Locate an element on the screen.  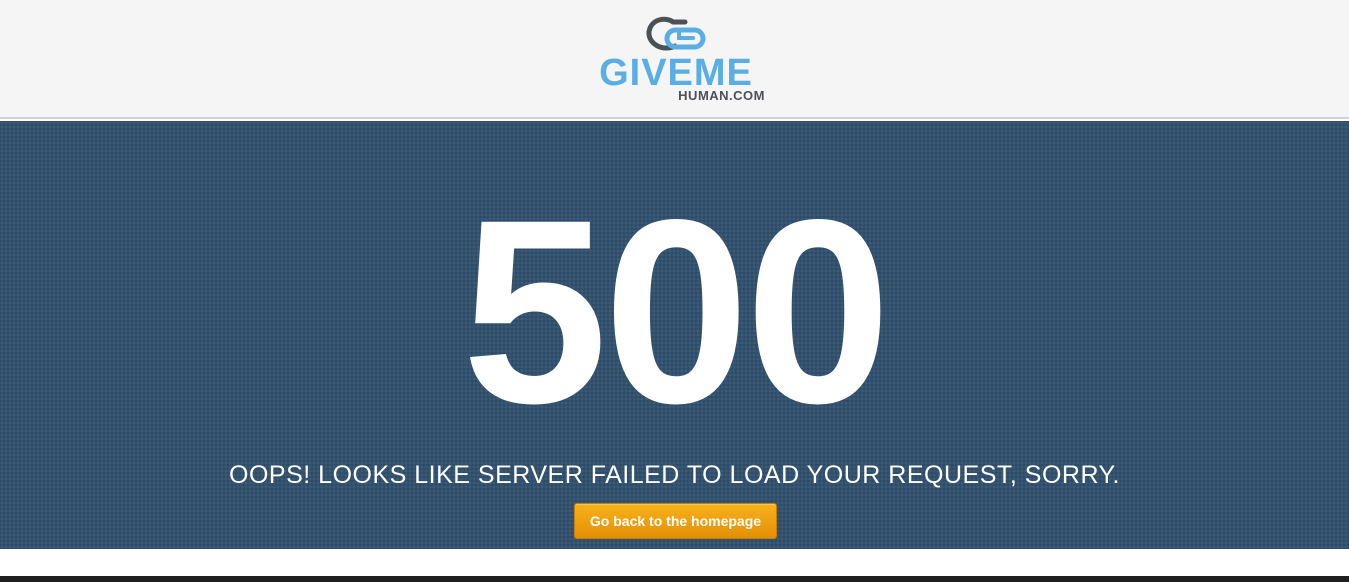
homepage-button: Go back to the homepage is located at coordinates (675, 521).